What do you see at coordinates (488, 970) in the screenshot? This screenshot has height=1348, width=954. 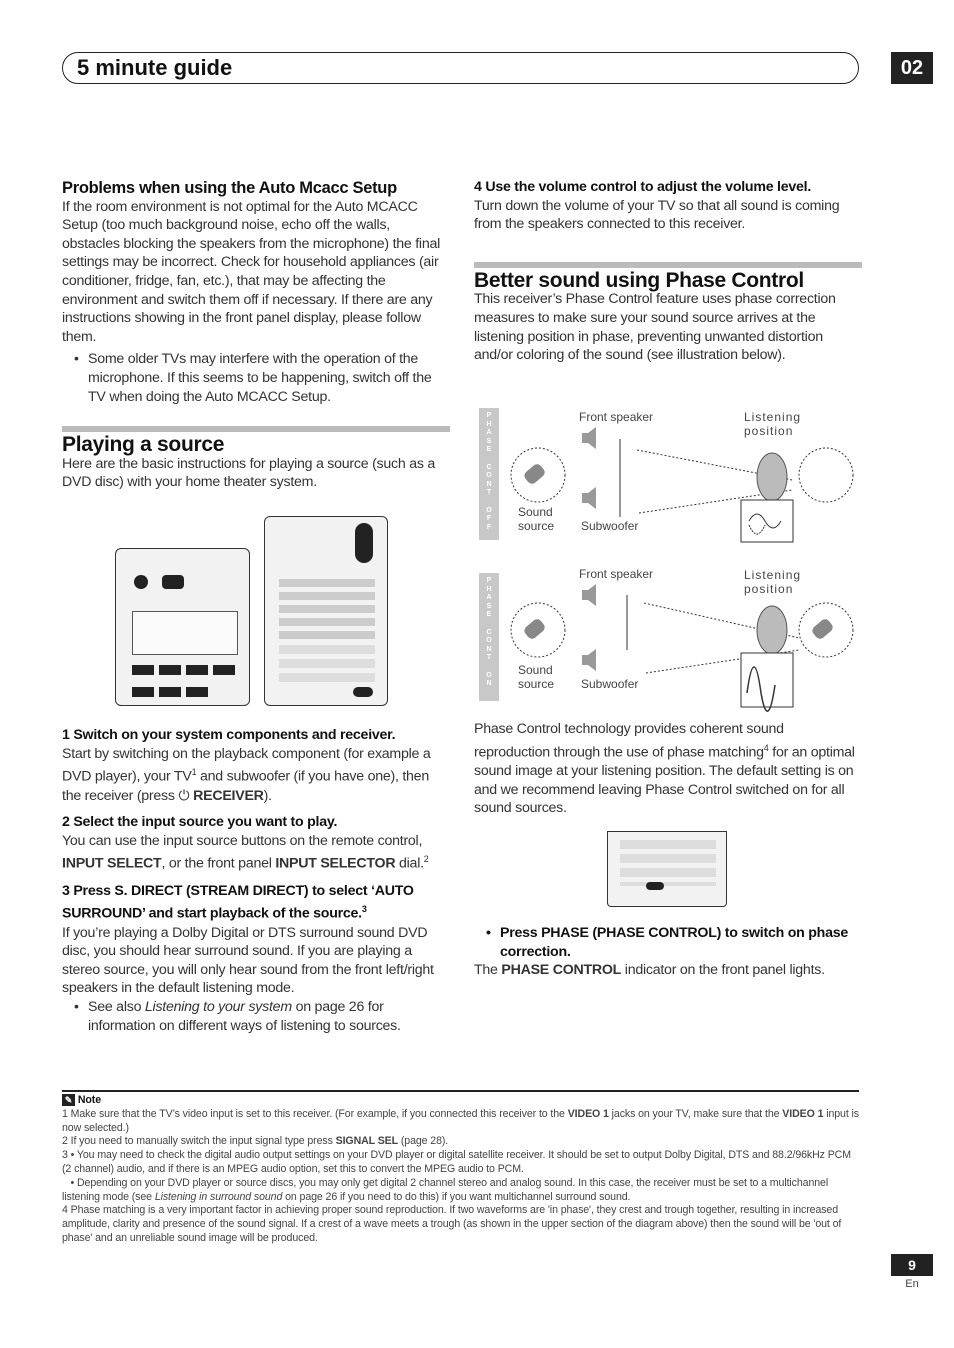 I see `press-text-a: The` at bounding box center [488, 970].